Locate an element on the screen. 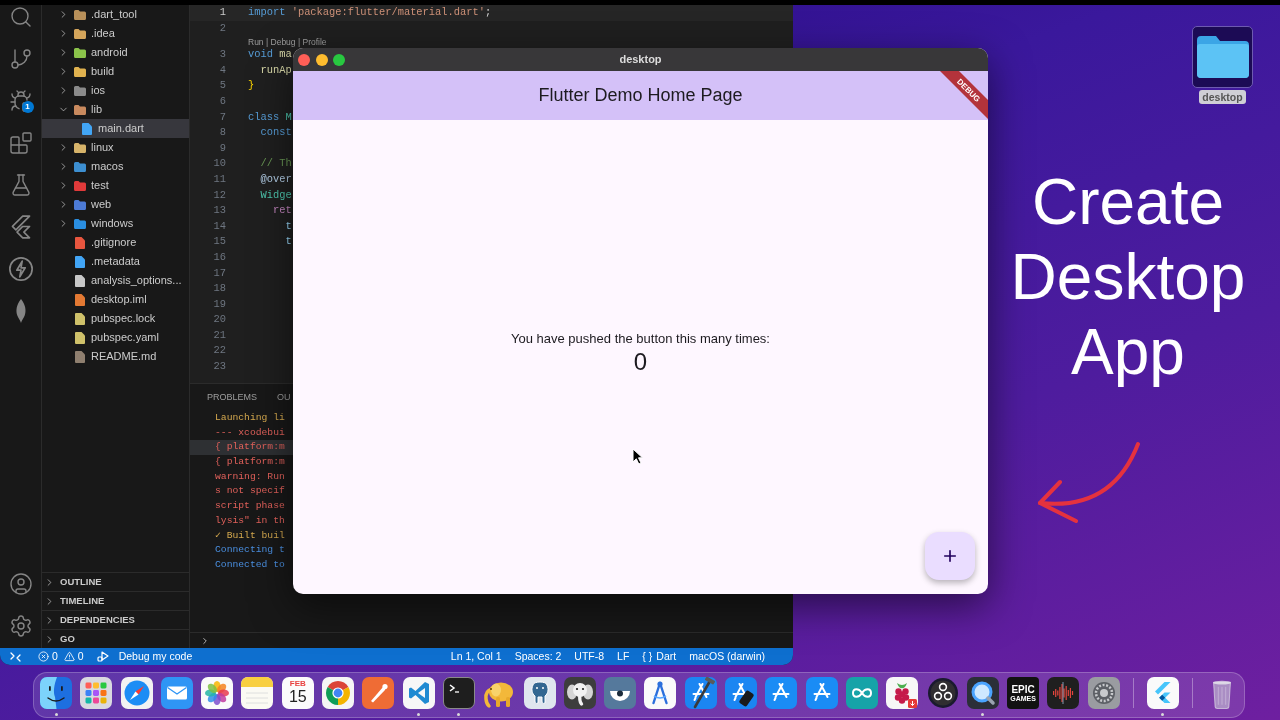  branch-icon is located at coordinates (20, 59).